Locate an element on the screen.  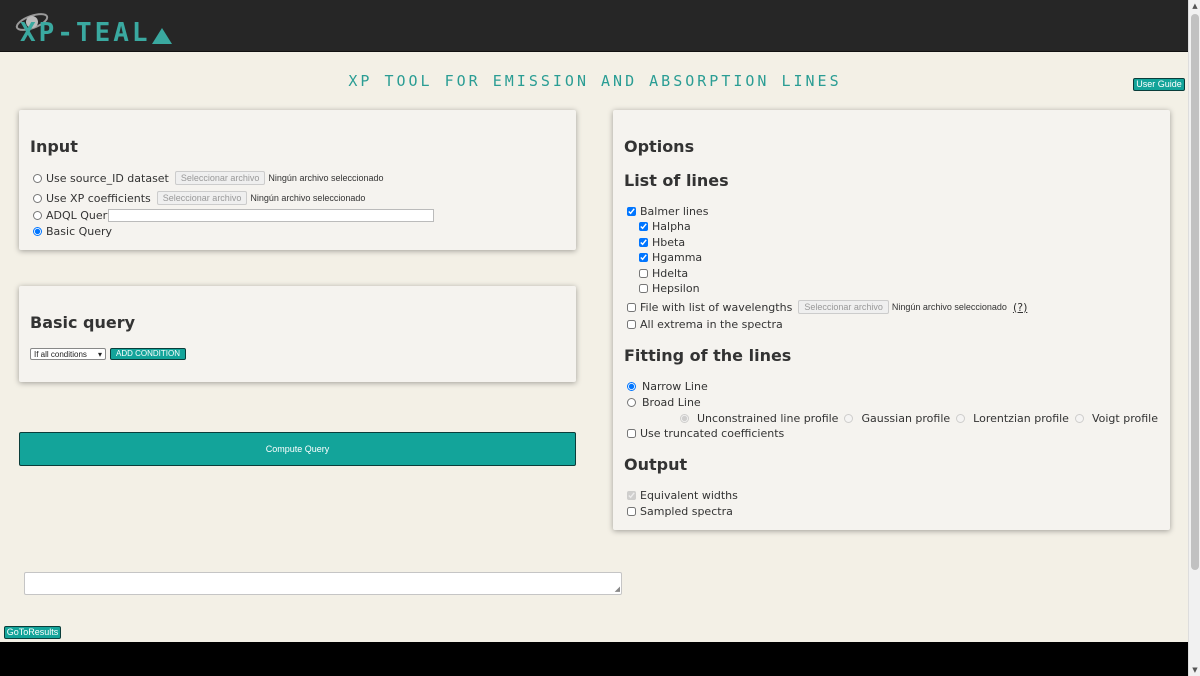
equivalent-widths-checkbox is located at coordinates (631, 495).